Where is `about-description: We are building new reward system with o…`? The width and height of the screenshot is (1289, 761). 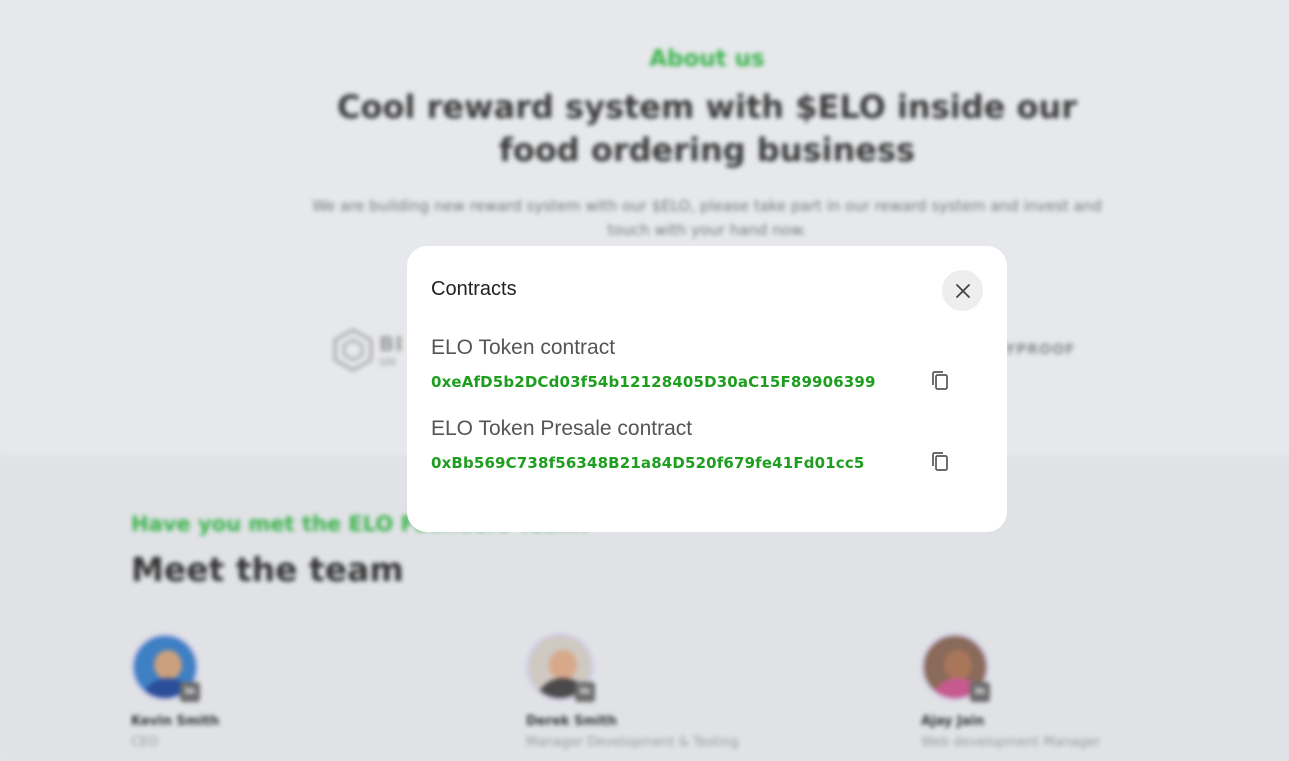 about-description: We are building new reward system with o… is located at coordinates (707, 218).